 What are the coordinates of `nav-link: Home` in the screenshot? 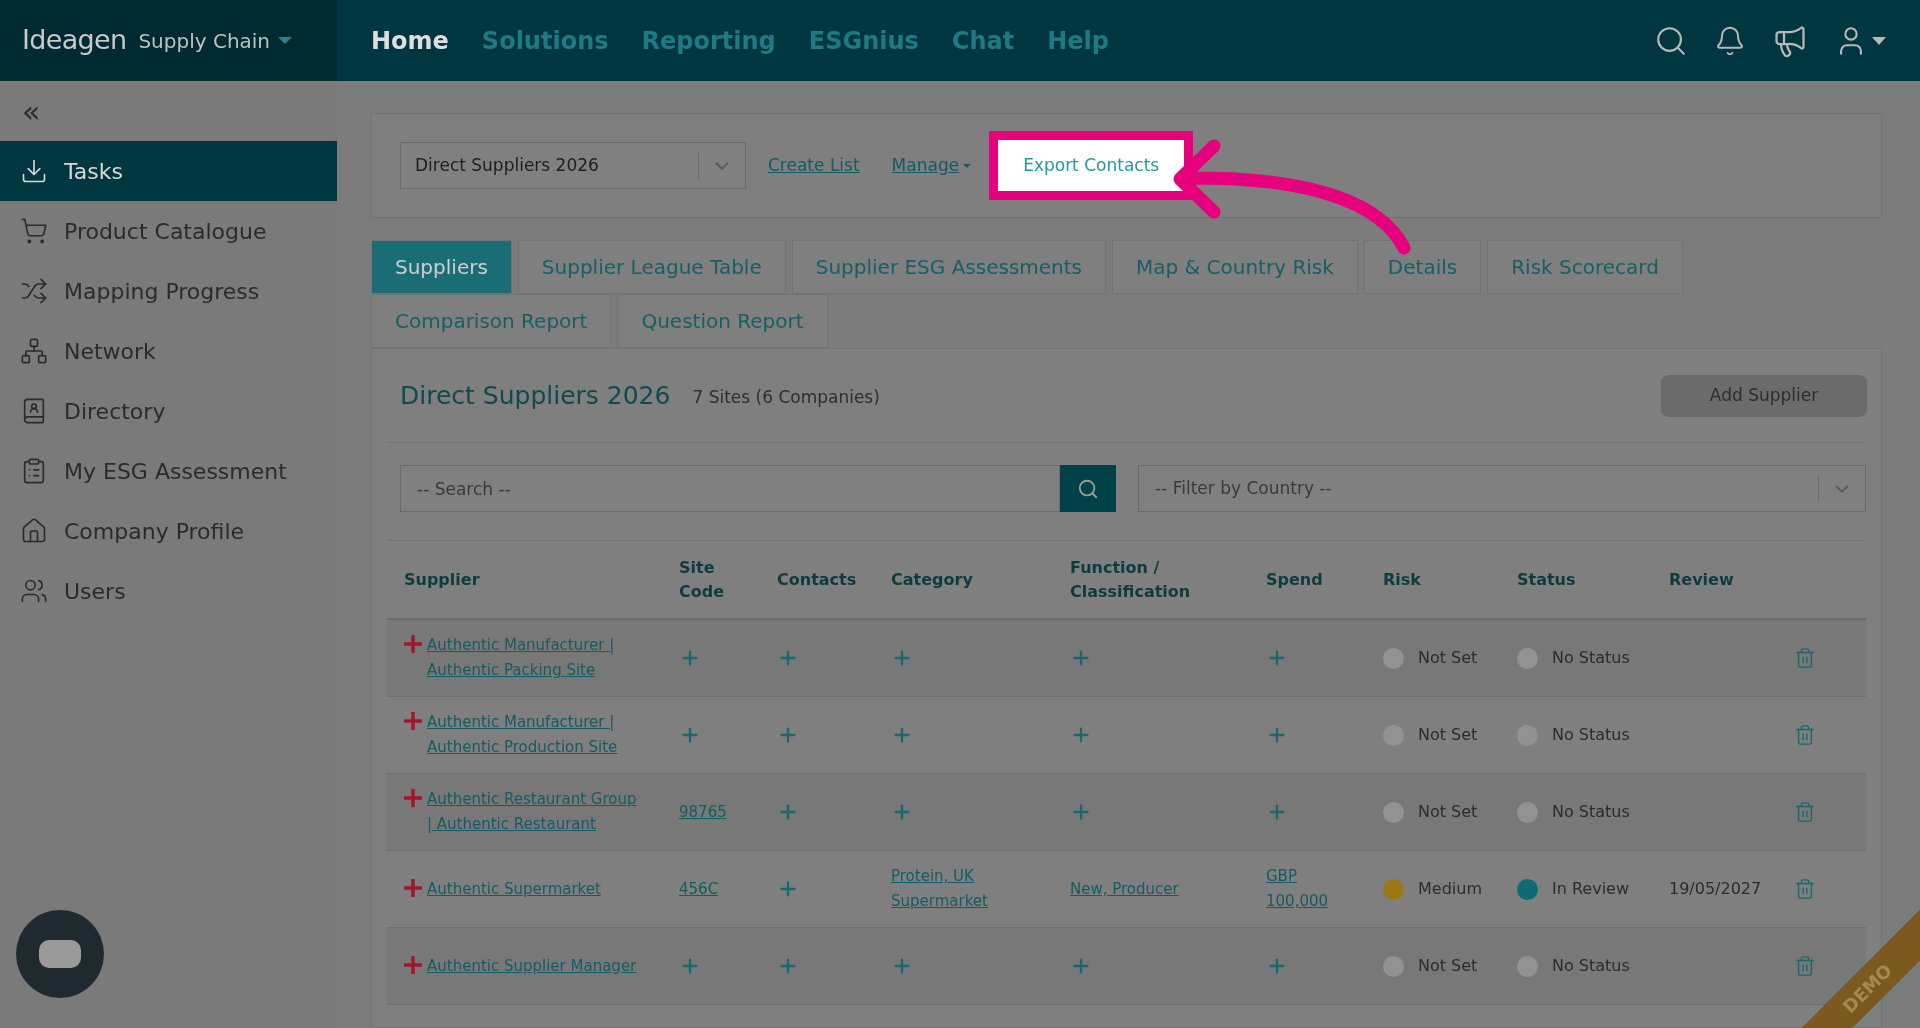 It's located at (410, 40).